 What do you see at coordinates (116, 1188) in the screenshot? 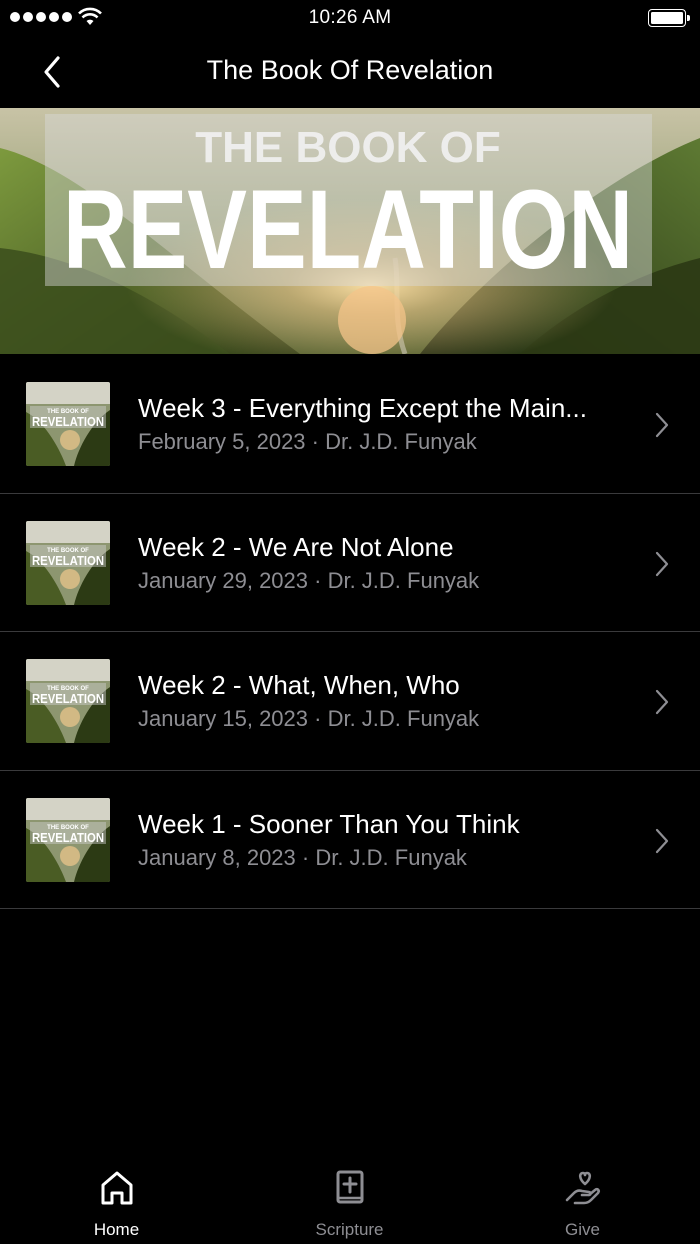
I see `home-icon` at bounding box center [116, 1188].